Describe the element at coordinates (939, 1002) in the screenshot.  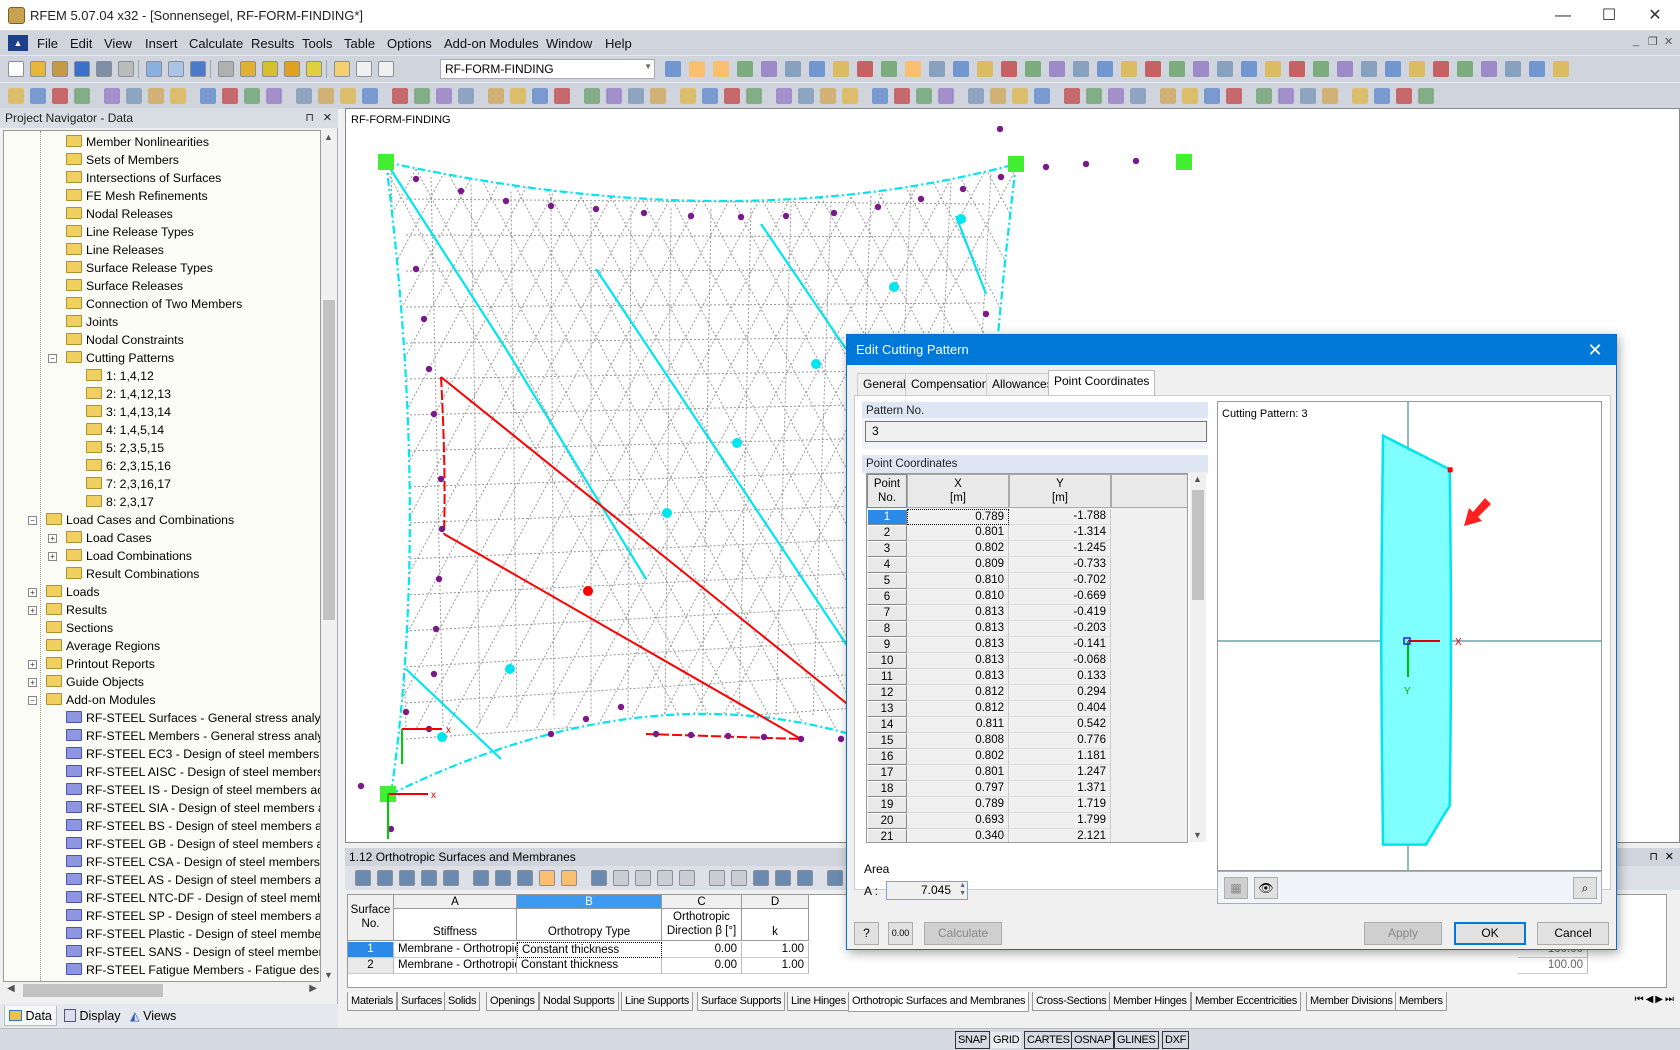
I see `sheet-tab: Orthotropic Surfaces and Membranes` at that location.